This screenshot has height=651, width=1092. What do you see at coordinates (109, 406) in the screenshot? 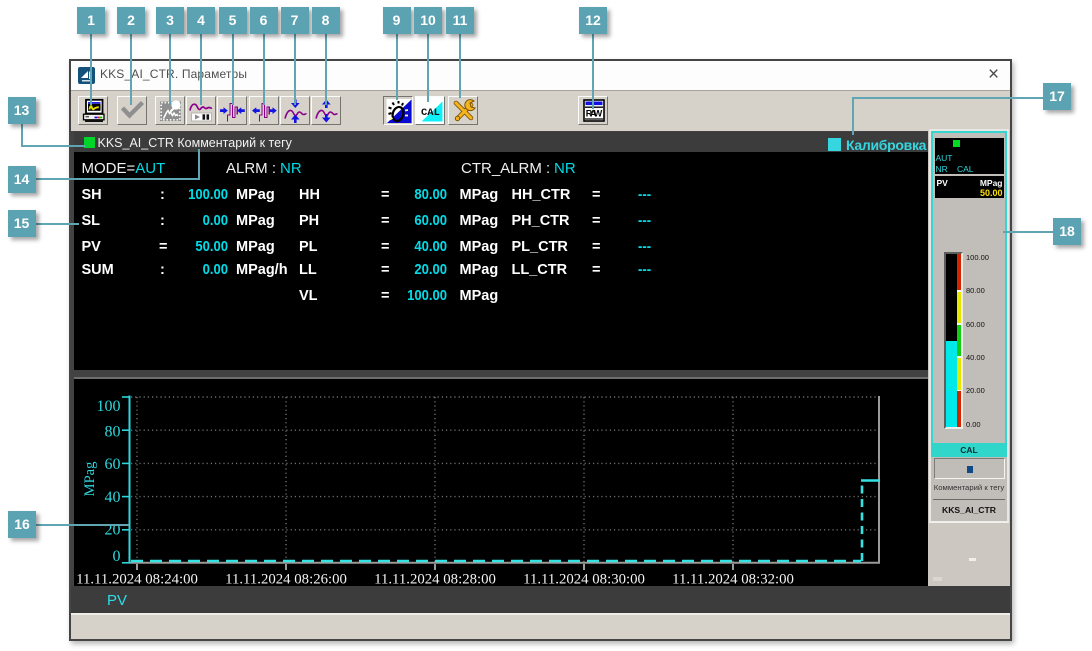
I see `svg-text: 100` at bounding box center [109, 406].